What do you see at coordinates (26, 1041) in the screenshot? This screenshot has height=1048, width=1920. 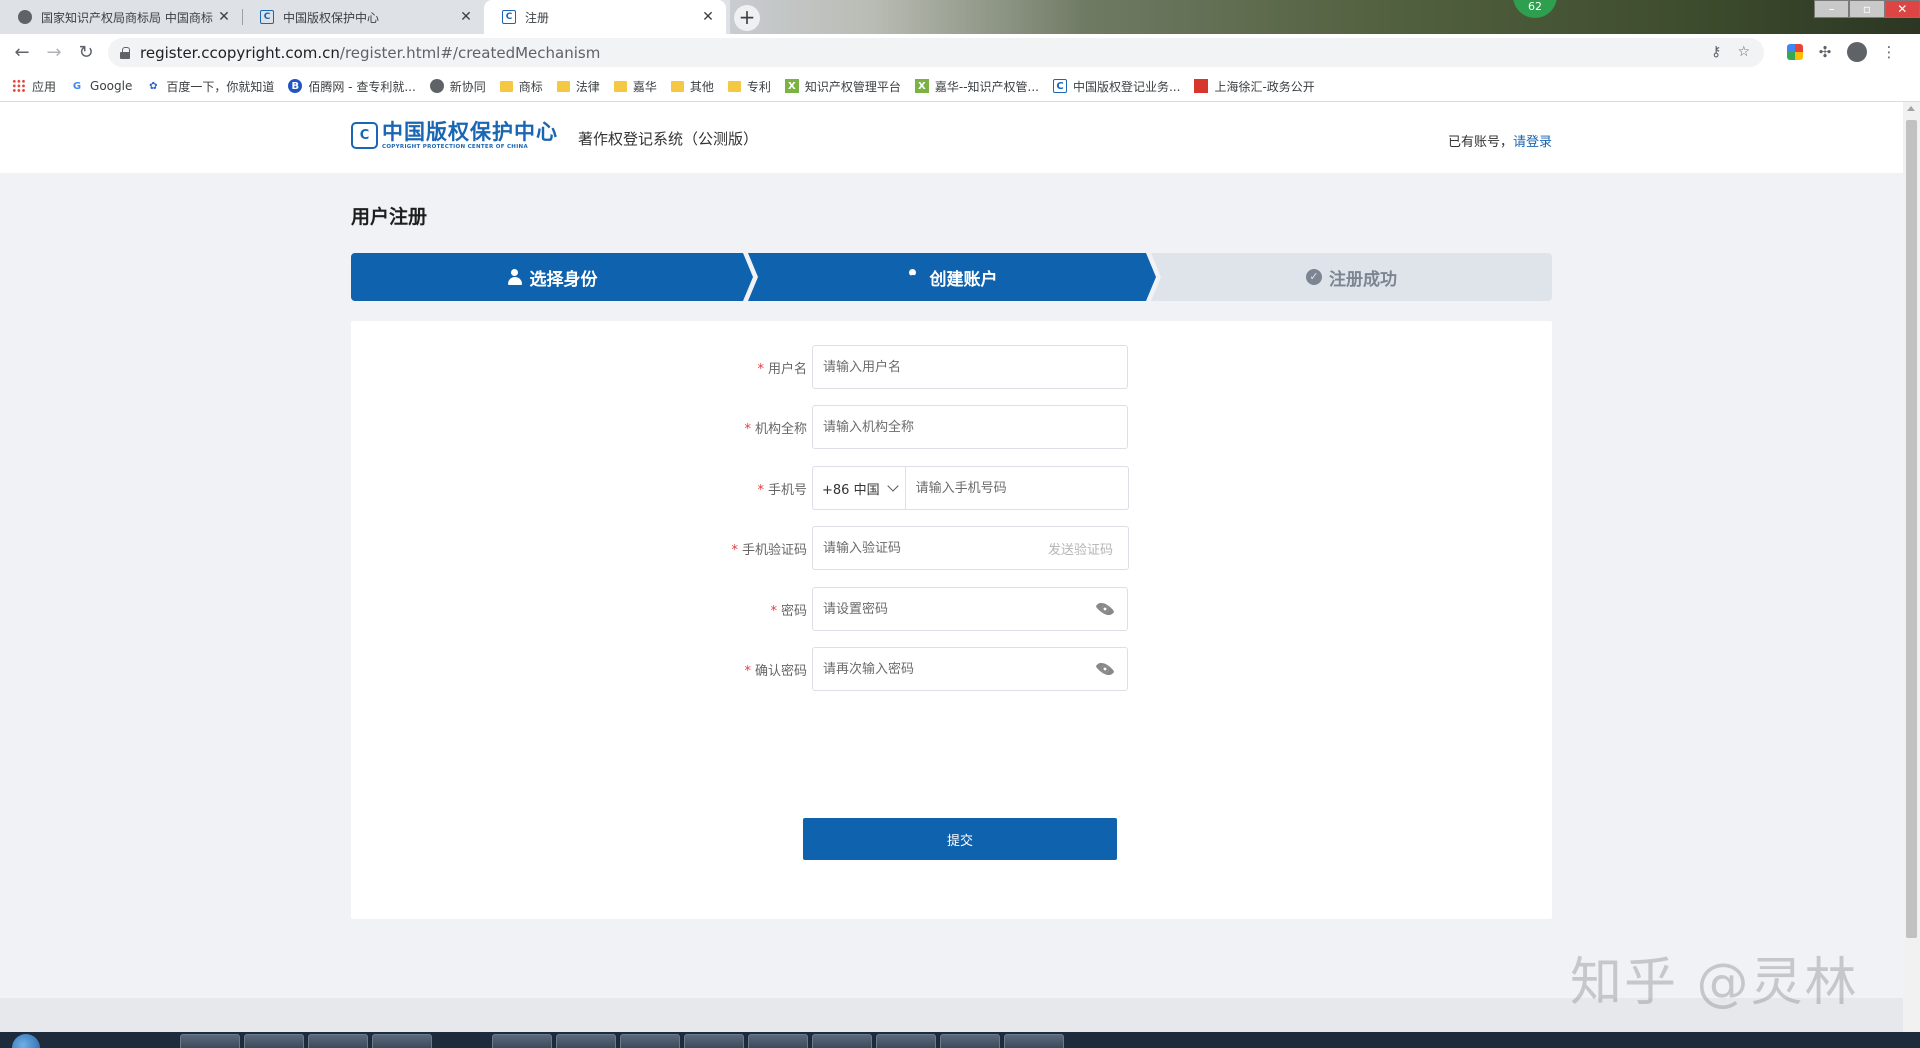 I see `start-button` at bounding box center [26, 1041].